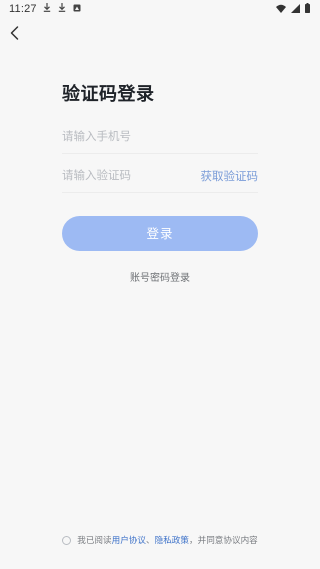  What do you see at coordinates (223, 541) in the screenshot?
I see `agreement-suffix: ，并同意协议内容` at bounding box center [223, 541].